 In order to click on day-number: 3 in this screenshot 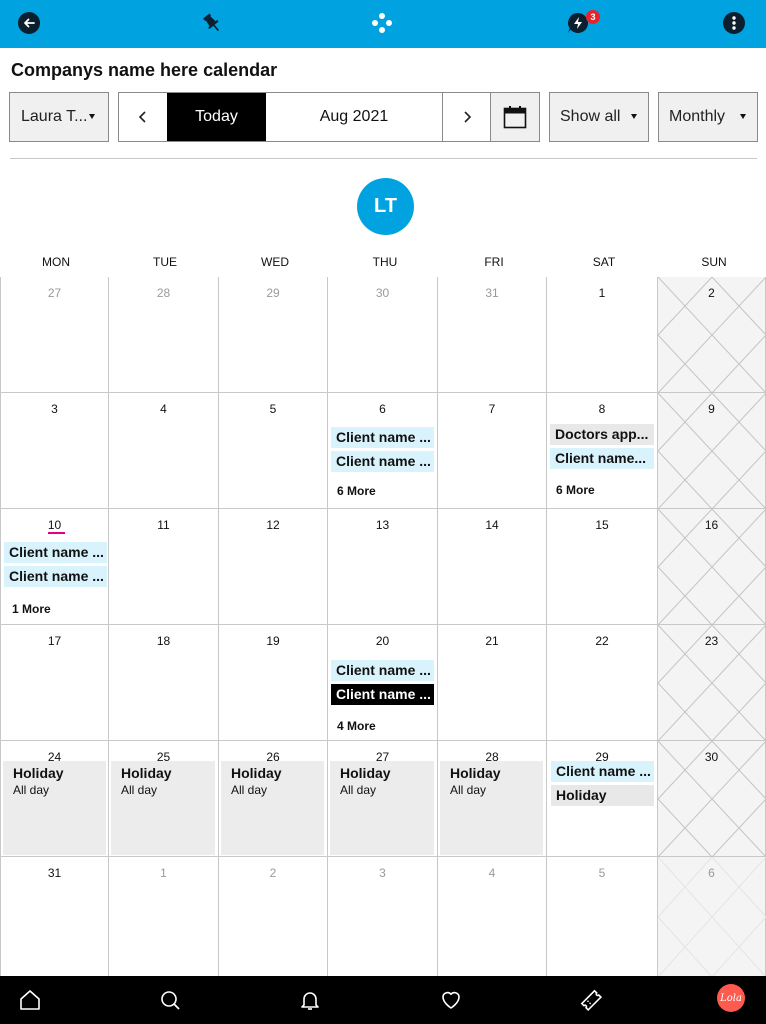, I will do `click(382, 873)`.